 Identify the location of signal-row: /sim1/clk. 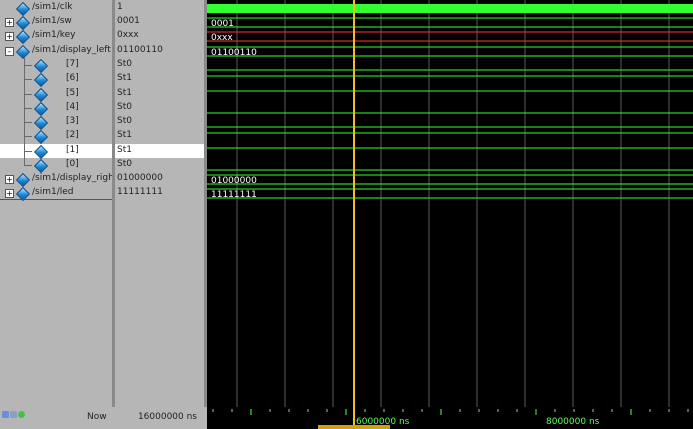
(56, 9).